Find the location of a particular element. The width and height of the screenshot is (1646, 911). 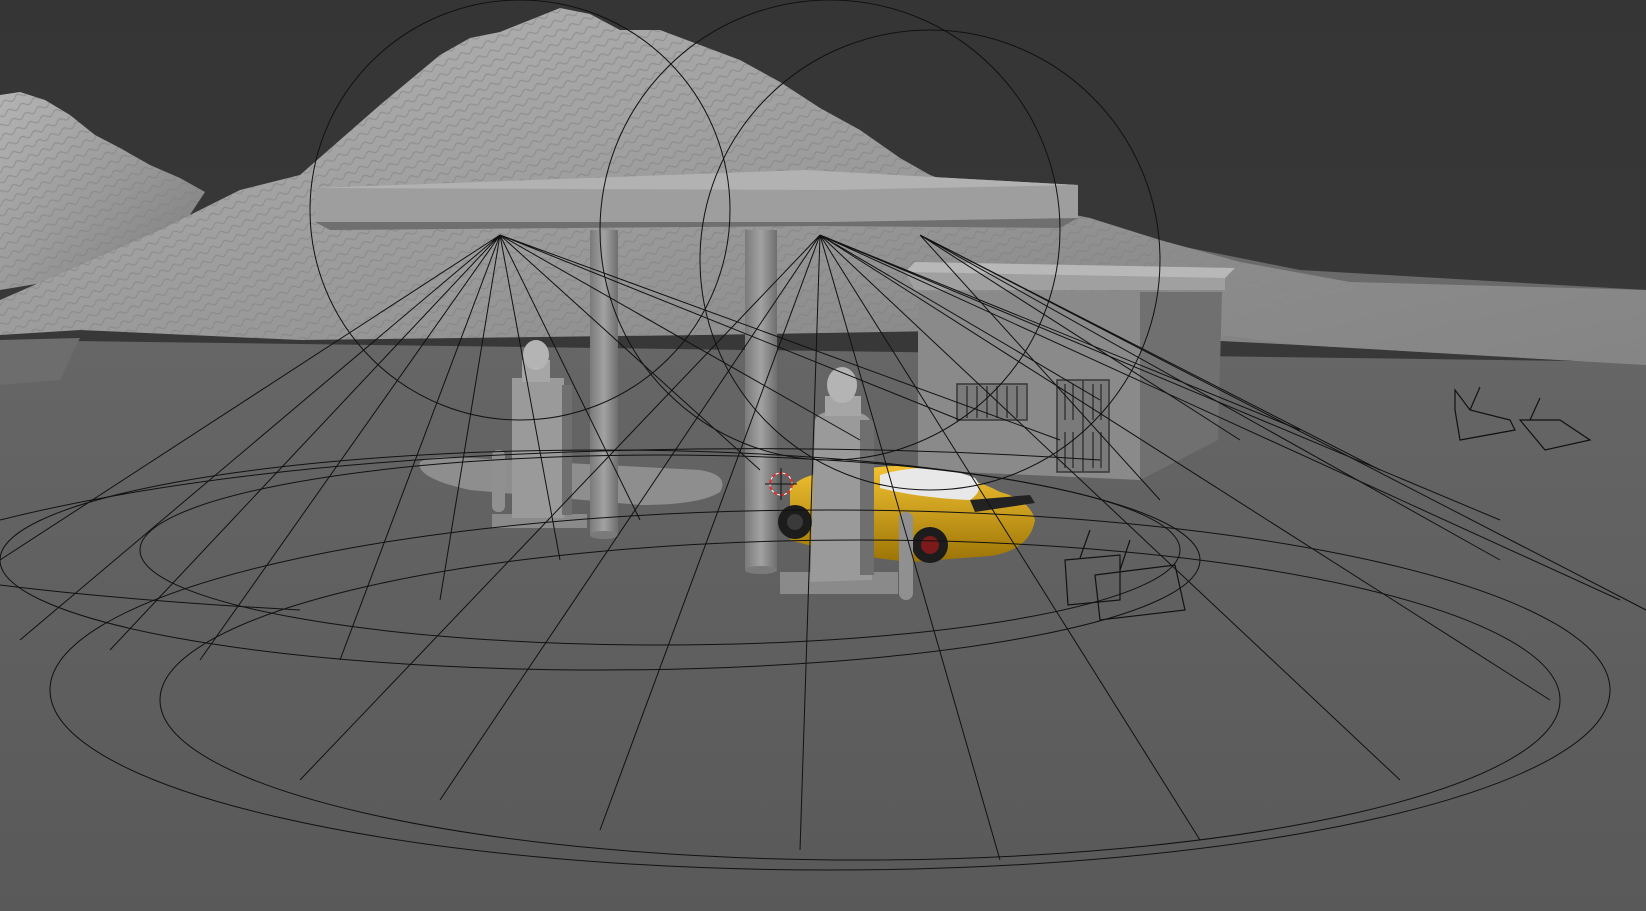

canopy-pillar-left is located at coordinates (604, 382).